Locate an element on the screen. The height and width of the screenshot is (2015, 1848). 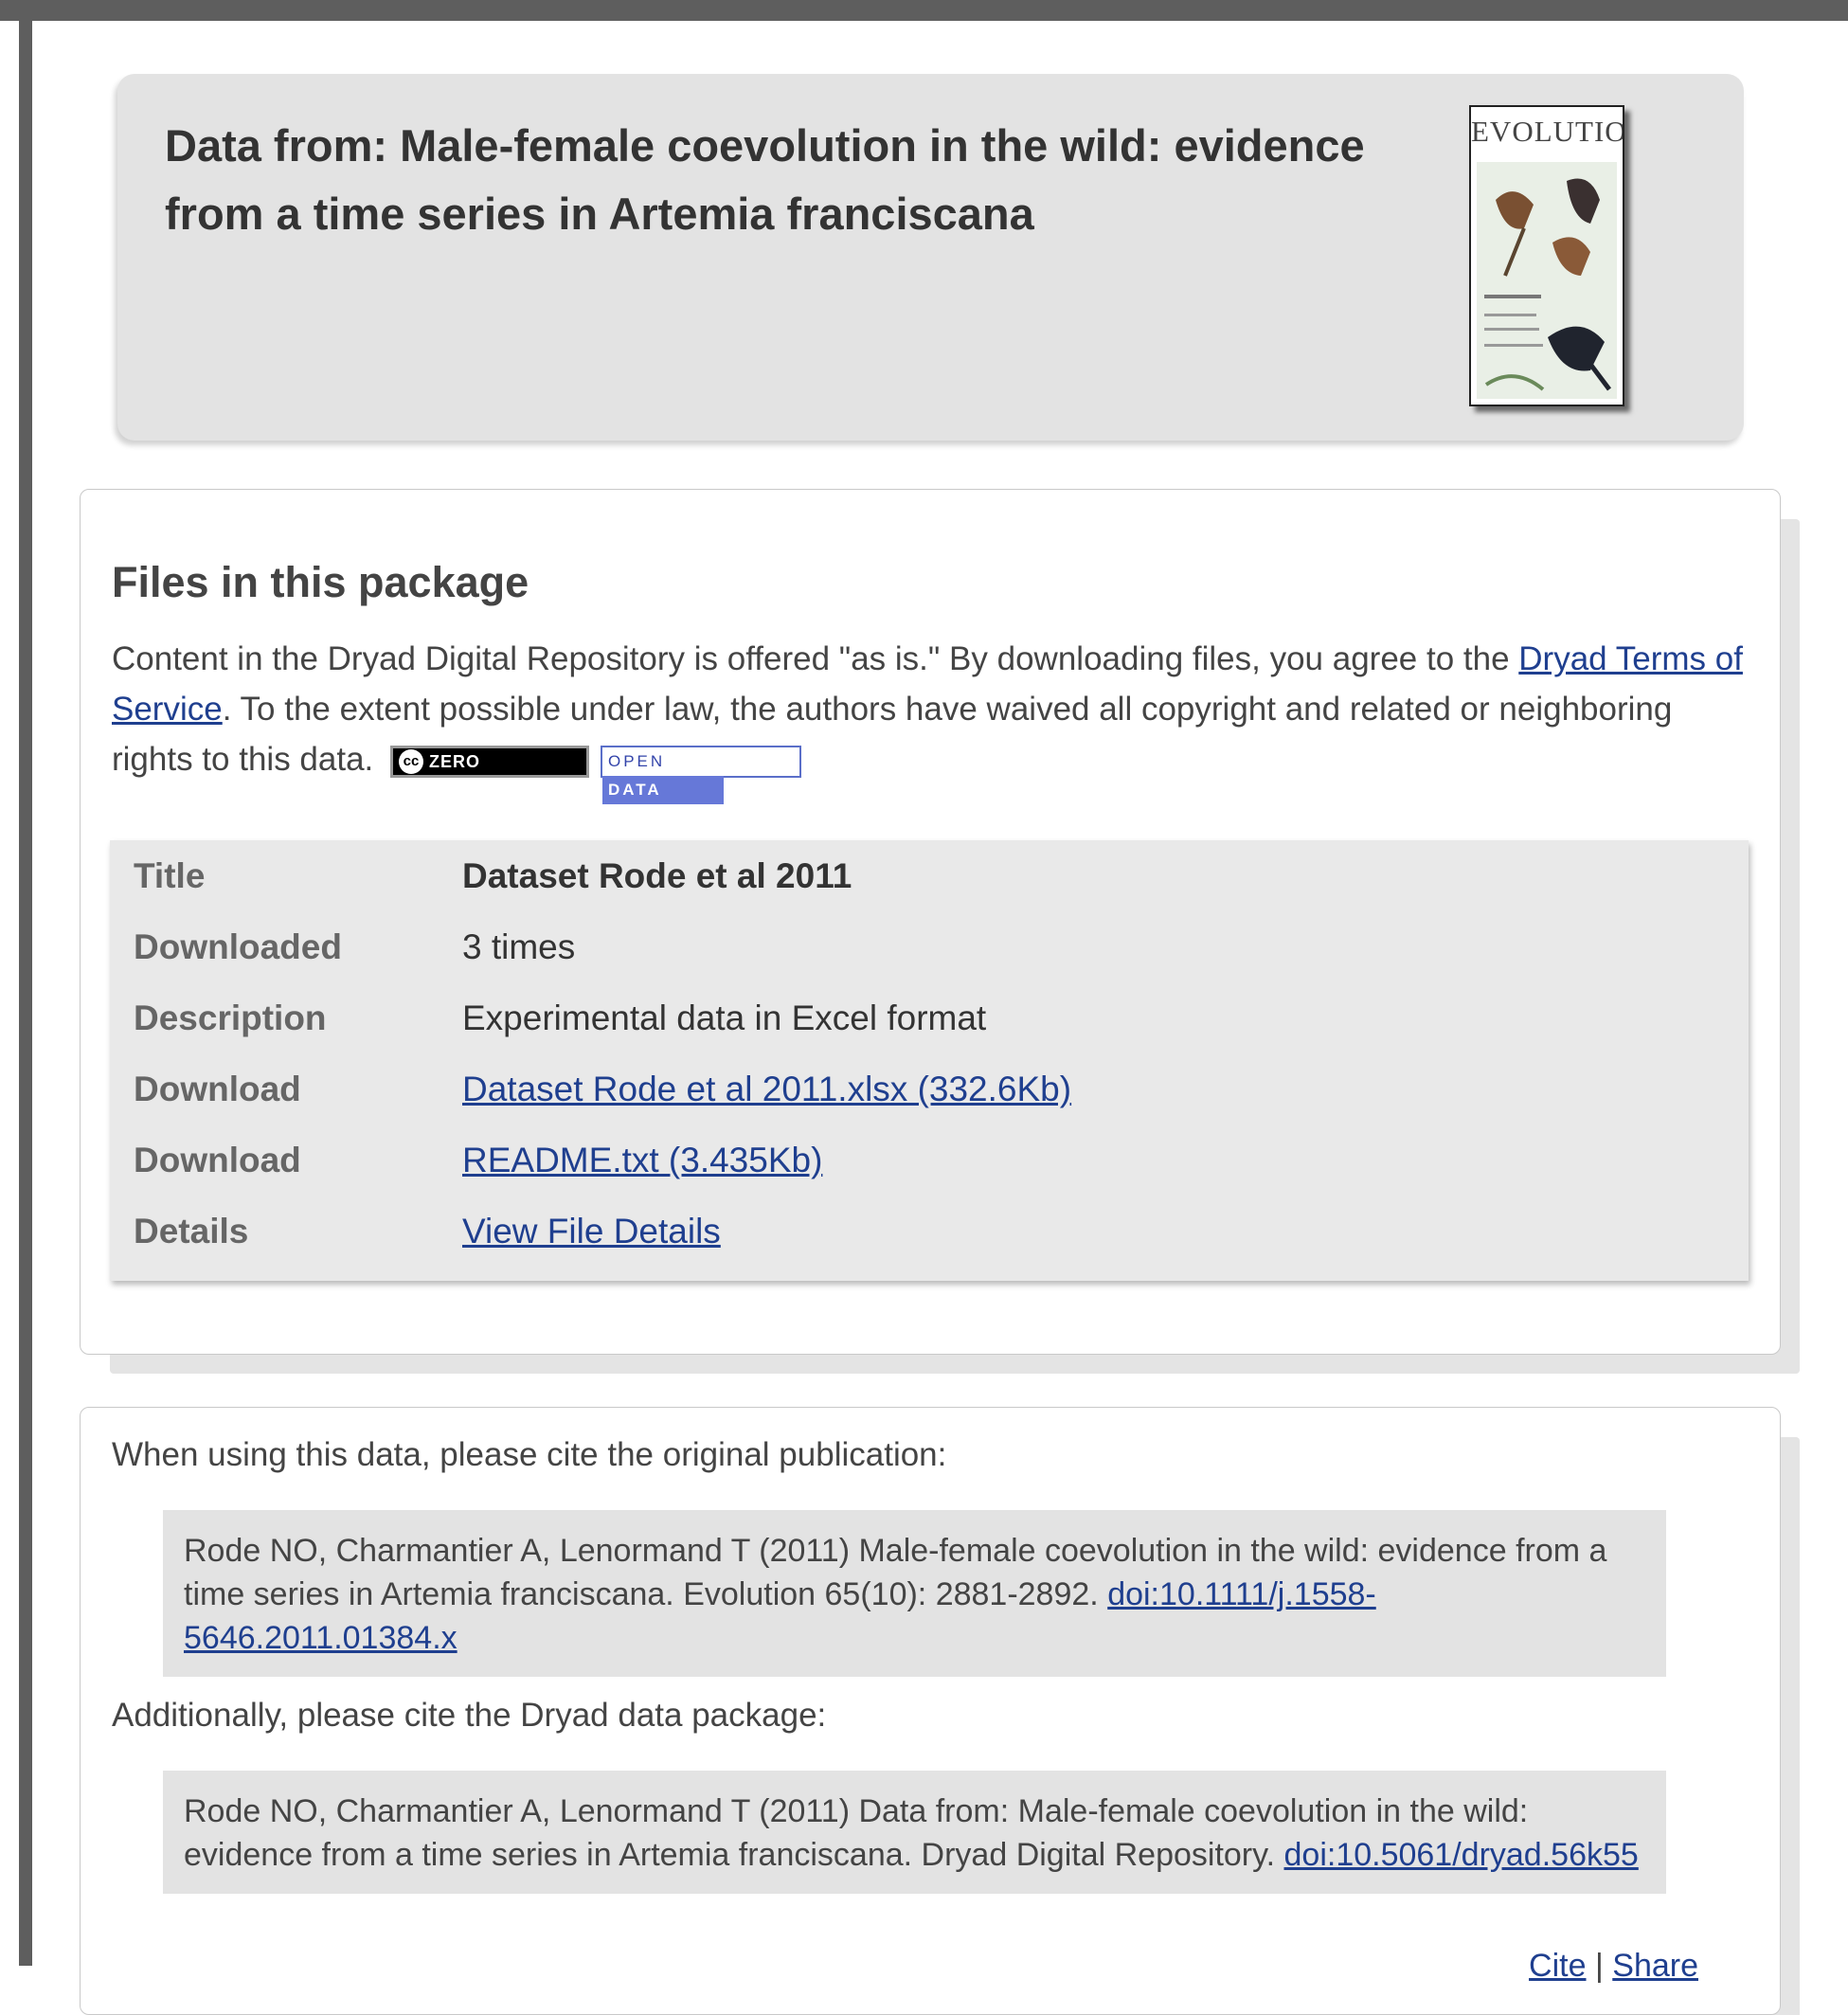
cite-share-links: Cite | Share is located at coordinates (1613, 1966).